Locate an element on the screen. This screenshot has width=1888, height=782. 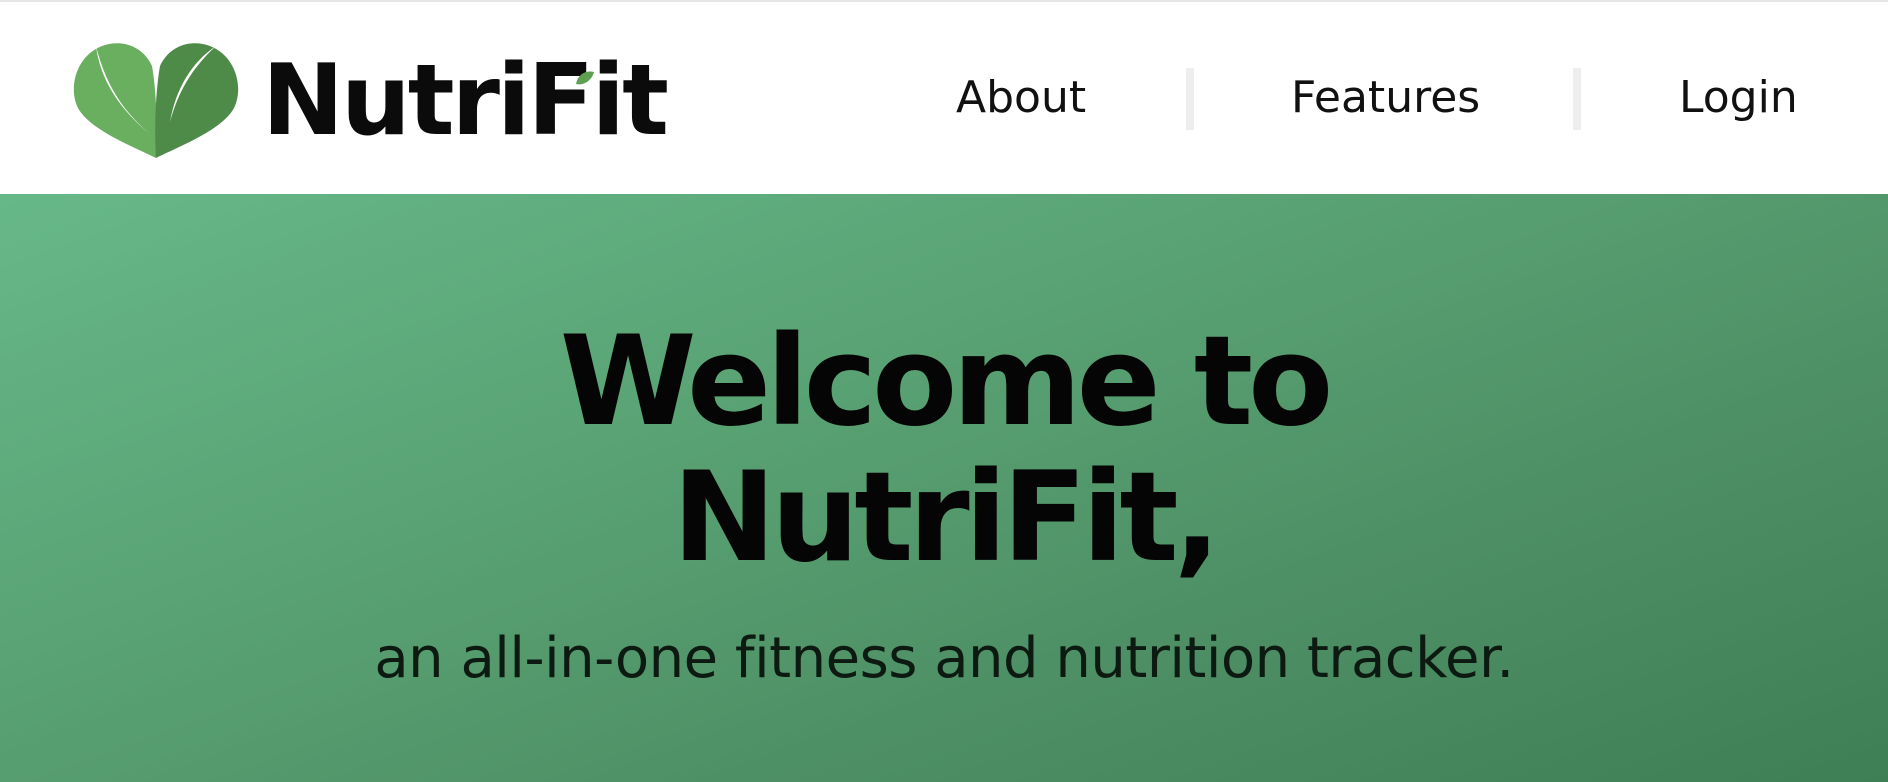
nav-link-features: Features is located at coordinates (1385, 98).